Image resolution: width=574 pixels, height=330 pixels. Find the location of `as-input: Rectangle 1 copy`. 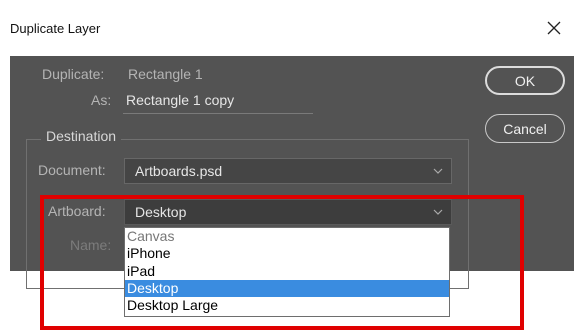

as-input: Rectangle 1 copy is located at coordinates (218, 101).